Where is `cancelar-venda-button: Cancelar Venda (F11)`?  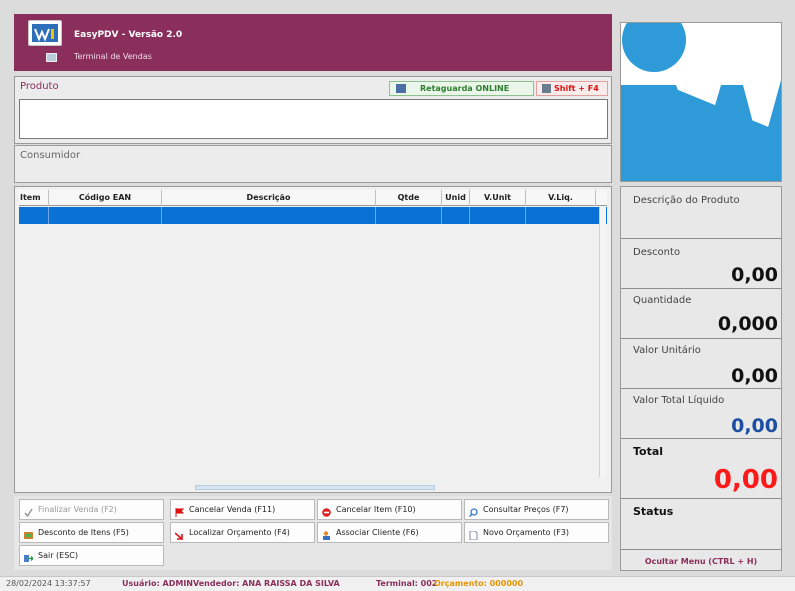 cancelar-venda-button: Cancelar Venda (F11) is located at coordinates (242, 509).